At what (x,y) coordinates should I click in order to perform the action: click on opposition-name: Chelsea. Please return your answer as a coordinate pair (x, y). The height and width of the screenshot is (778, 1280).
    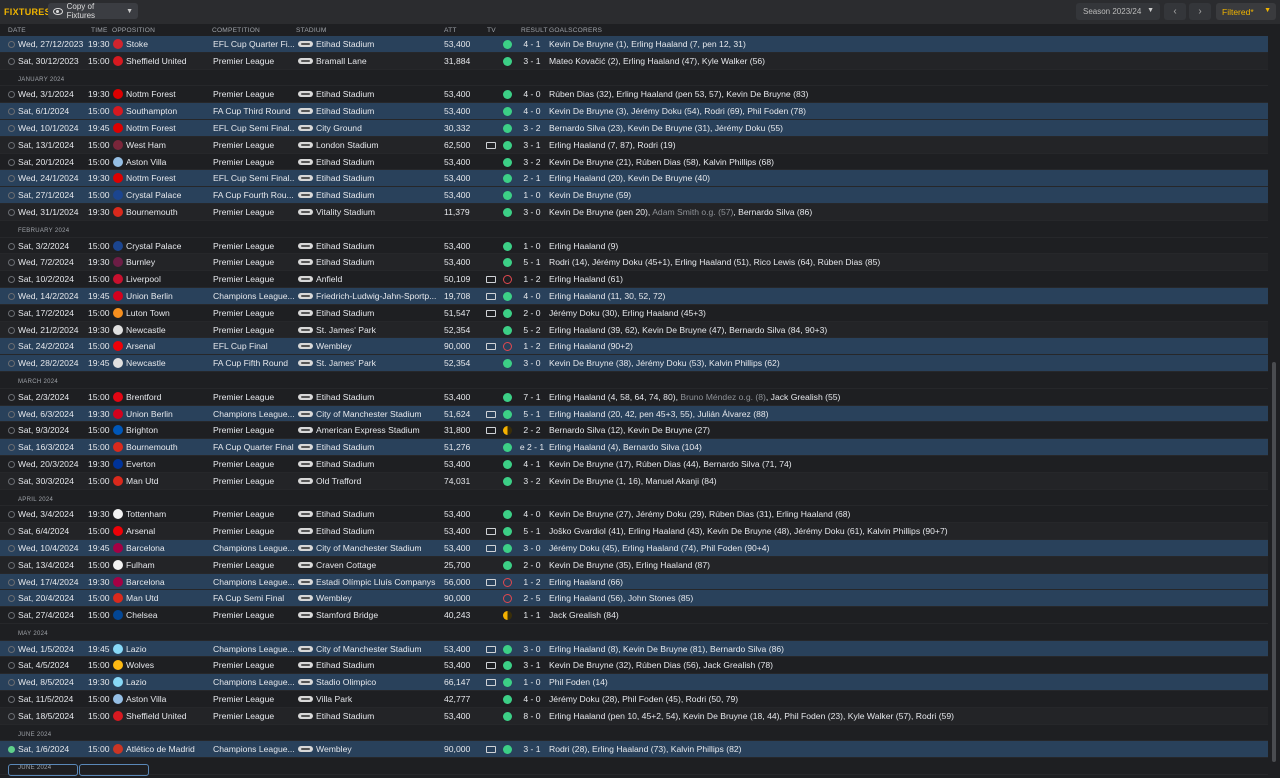
    Looking at the image, I should click on (168, 615).